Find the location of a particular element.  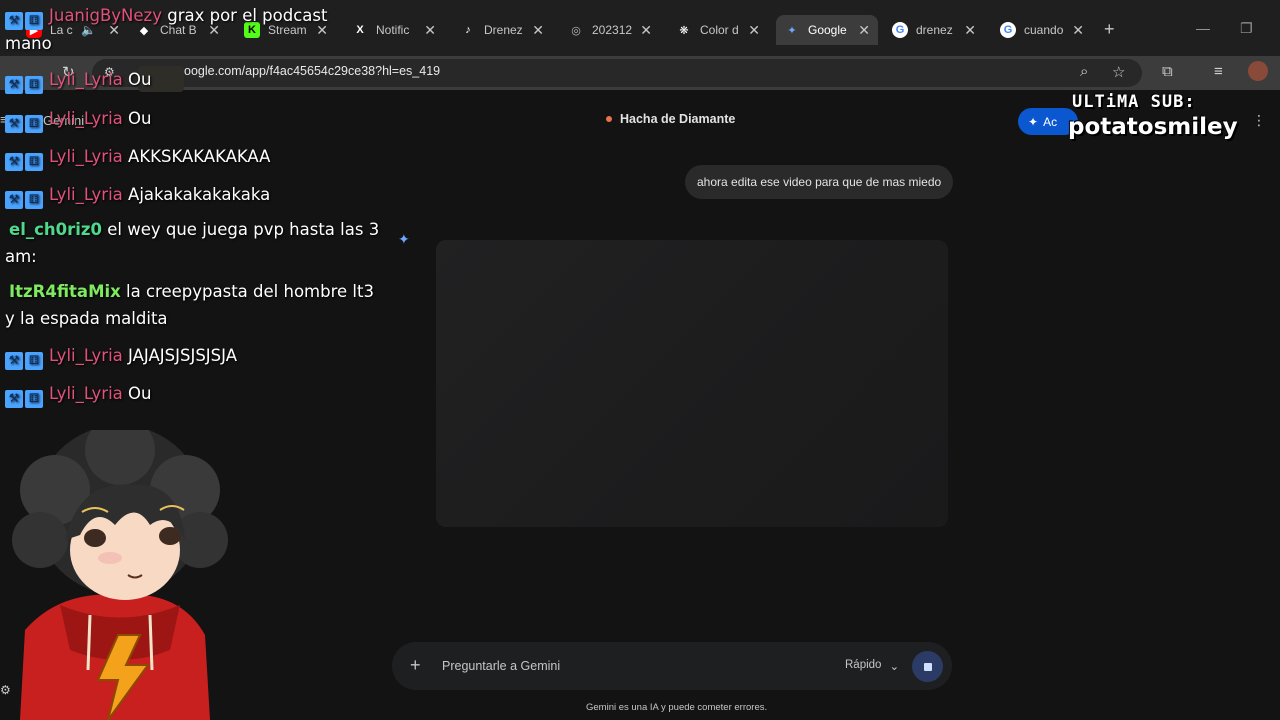

chevron-down-icon: ⌄ is located at coordinates (894, 667).